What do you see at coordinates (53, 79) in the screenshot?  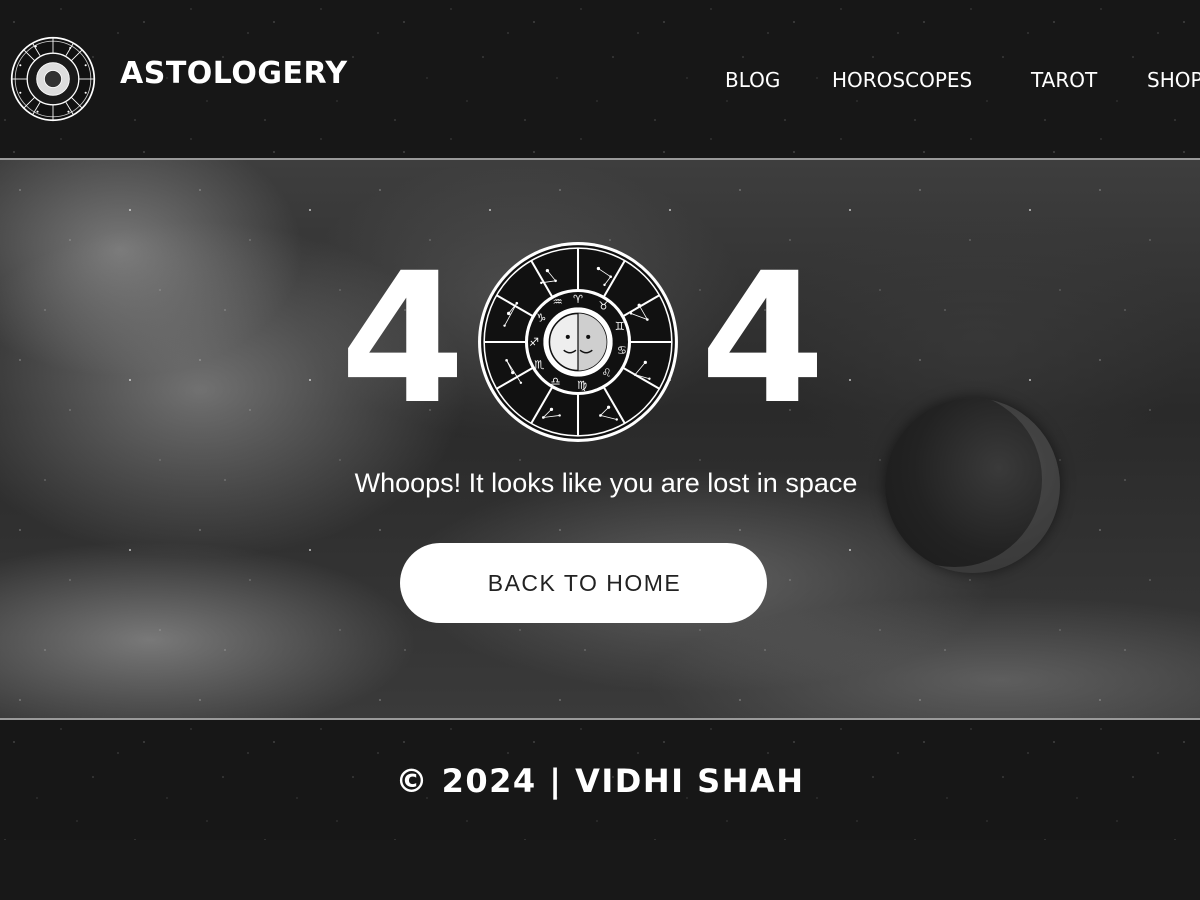 I see `zodiac-wheel-icon` at bounding box center [53, 79].